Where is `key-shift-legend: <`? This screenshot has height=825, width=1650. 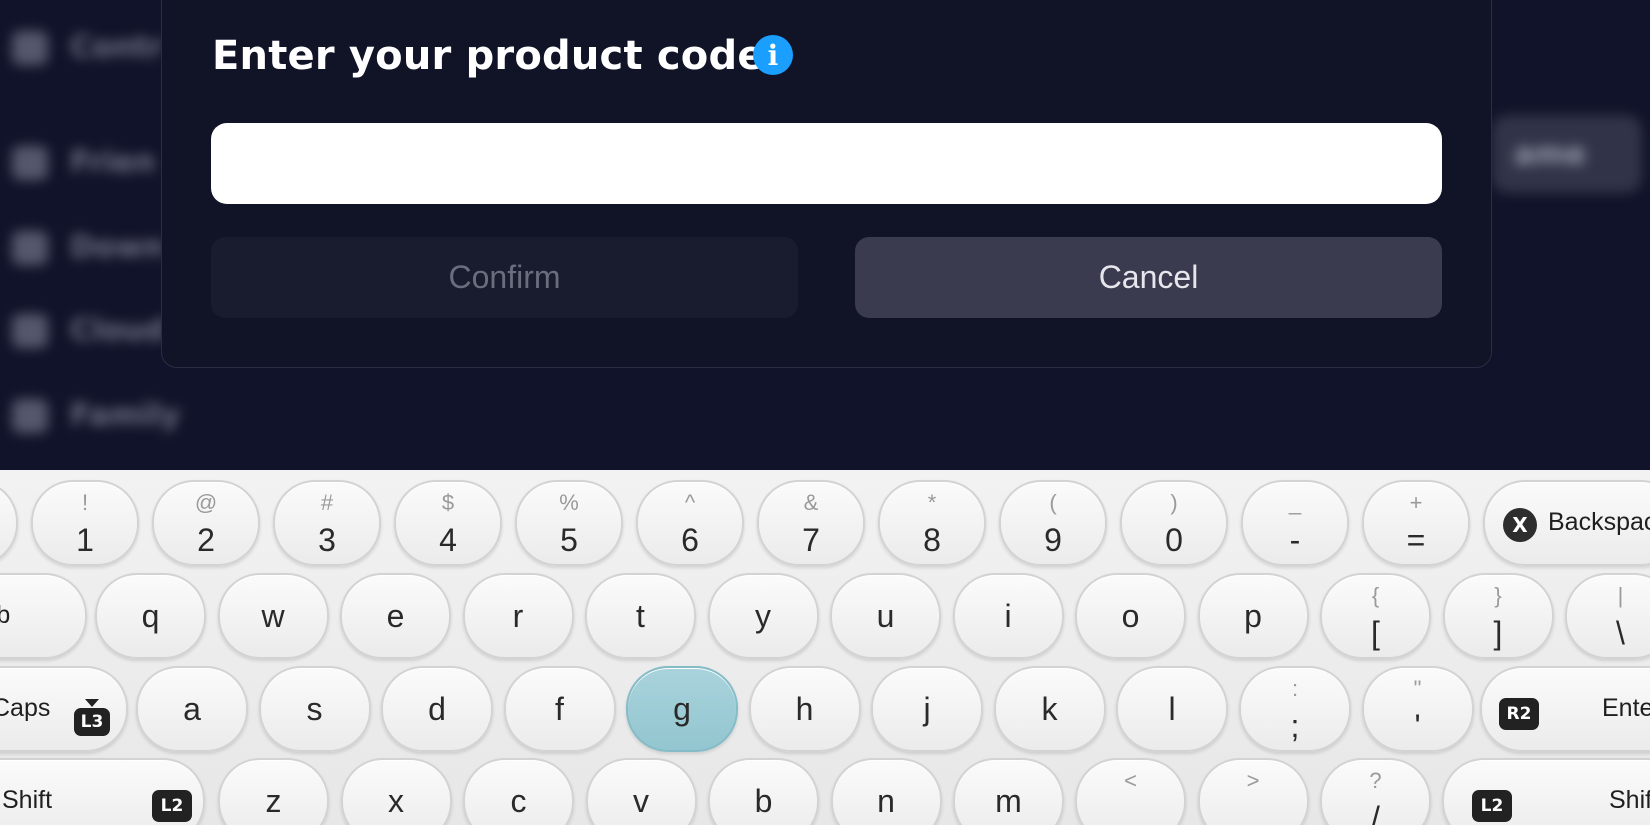 key-shift-legend: < is located at coordinates (1130, 780).